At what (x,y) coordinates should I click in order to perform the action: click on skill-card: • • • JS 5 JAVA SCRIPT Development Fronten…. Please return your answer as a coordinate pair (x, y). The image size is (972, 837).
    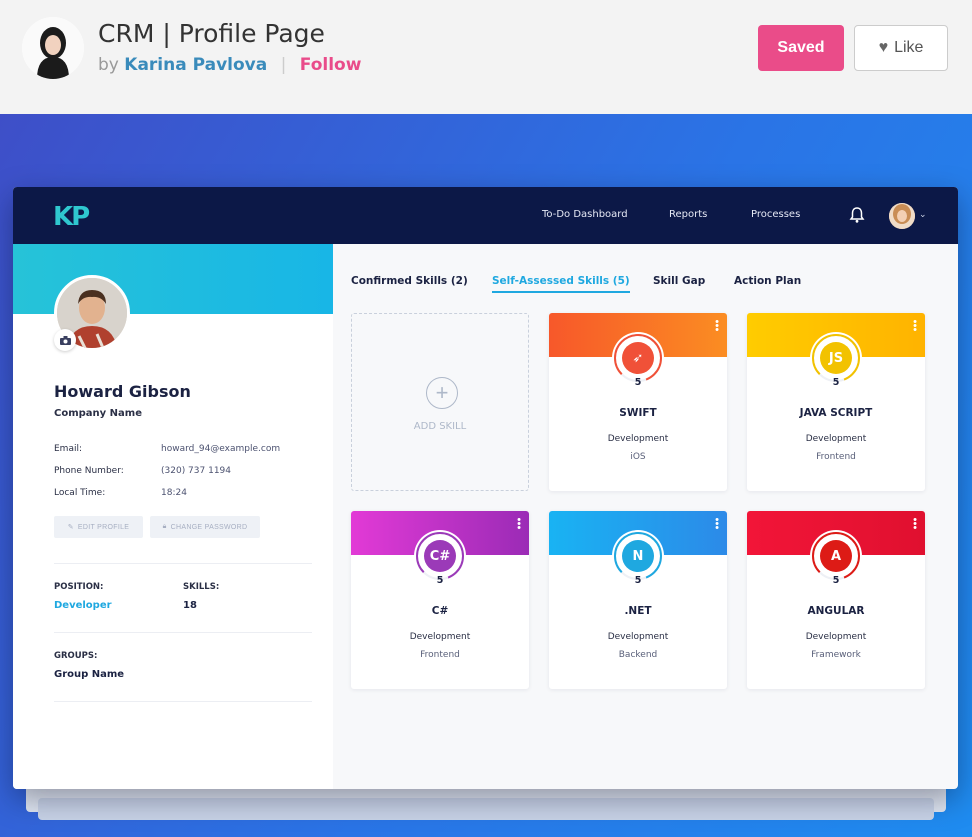
    Looking at the image, I should click on (836, 402).